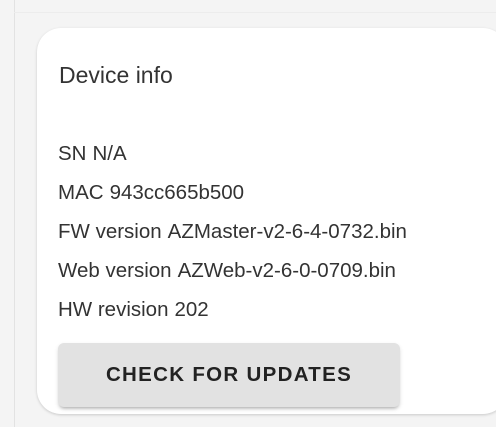 The width and height of the screenshot is (496, 427). What do you see at coordinates (14, 213) in the screenshot?
I see `panel-divider` at bounding box center [14, 213].